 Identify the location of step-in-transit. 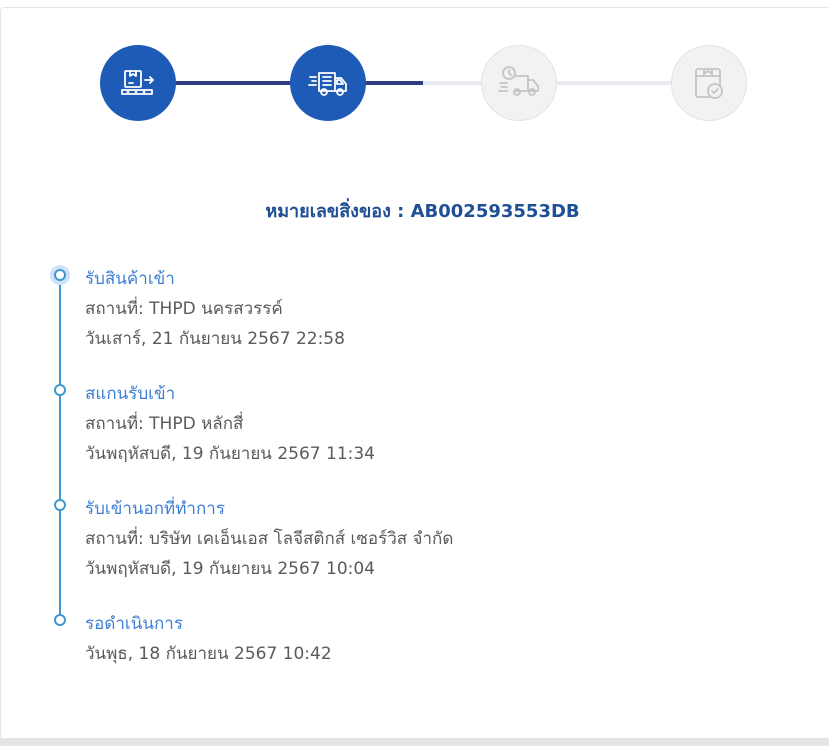
(328, 83).